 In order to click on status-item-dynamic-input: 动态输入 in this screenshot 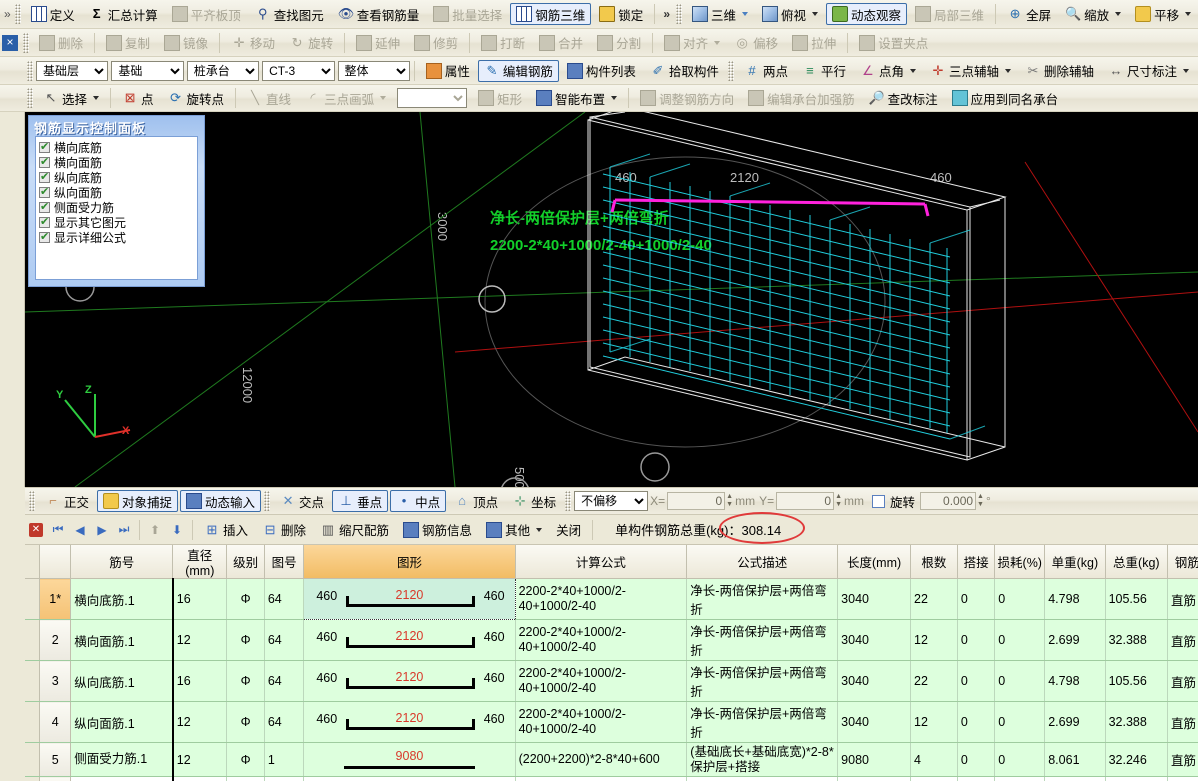, I will do `click(221, 501)`.